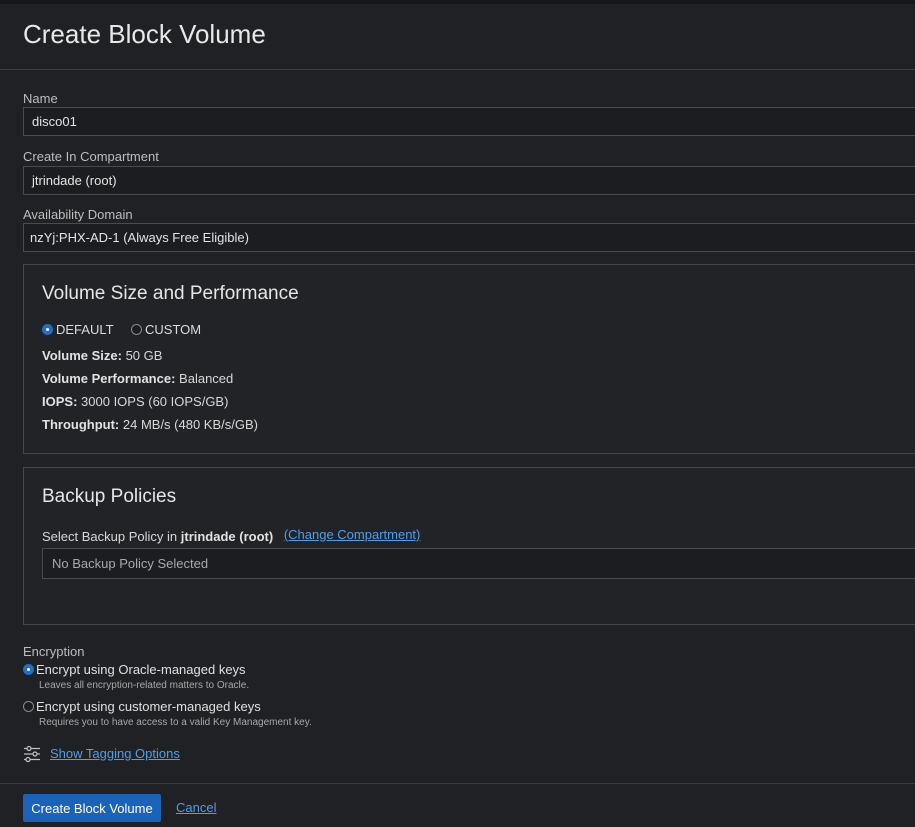 The height and width of the screenshot is (827, 915). I want to click on throughput-key: Throughput:, so click(81, 424).